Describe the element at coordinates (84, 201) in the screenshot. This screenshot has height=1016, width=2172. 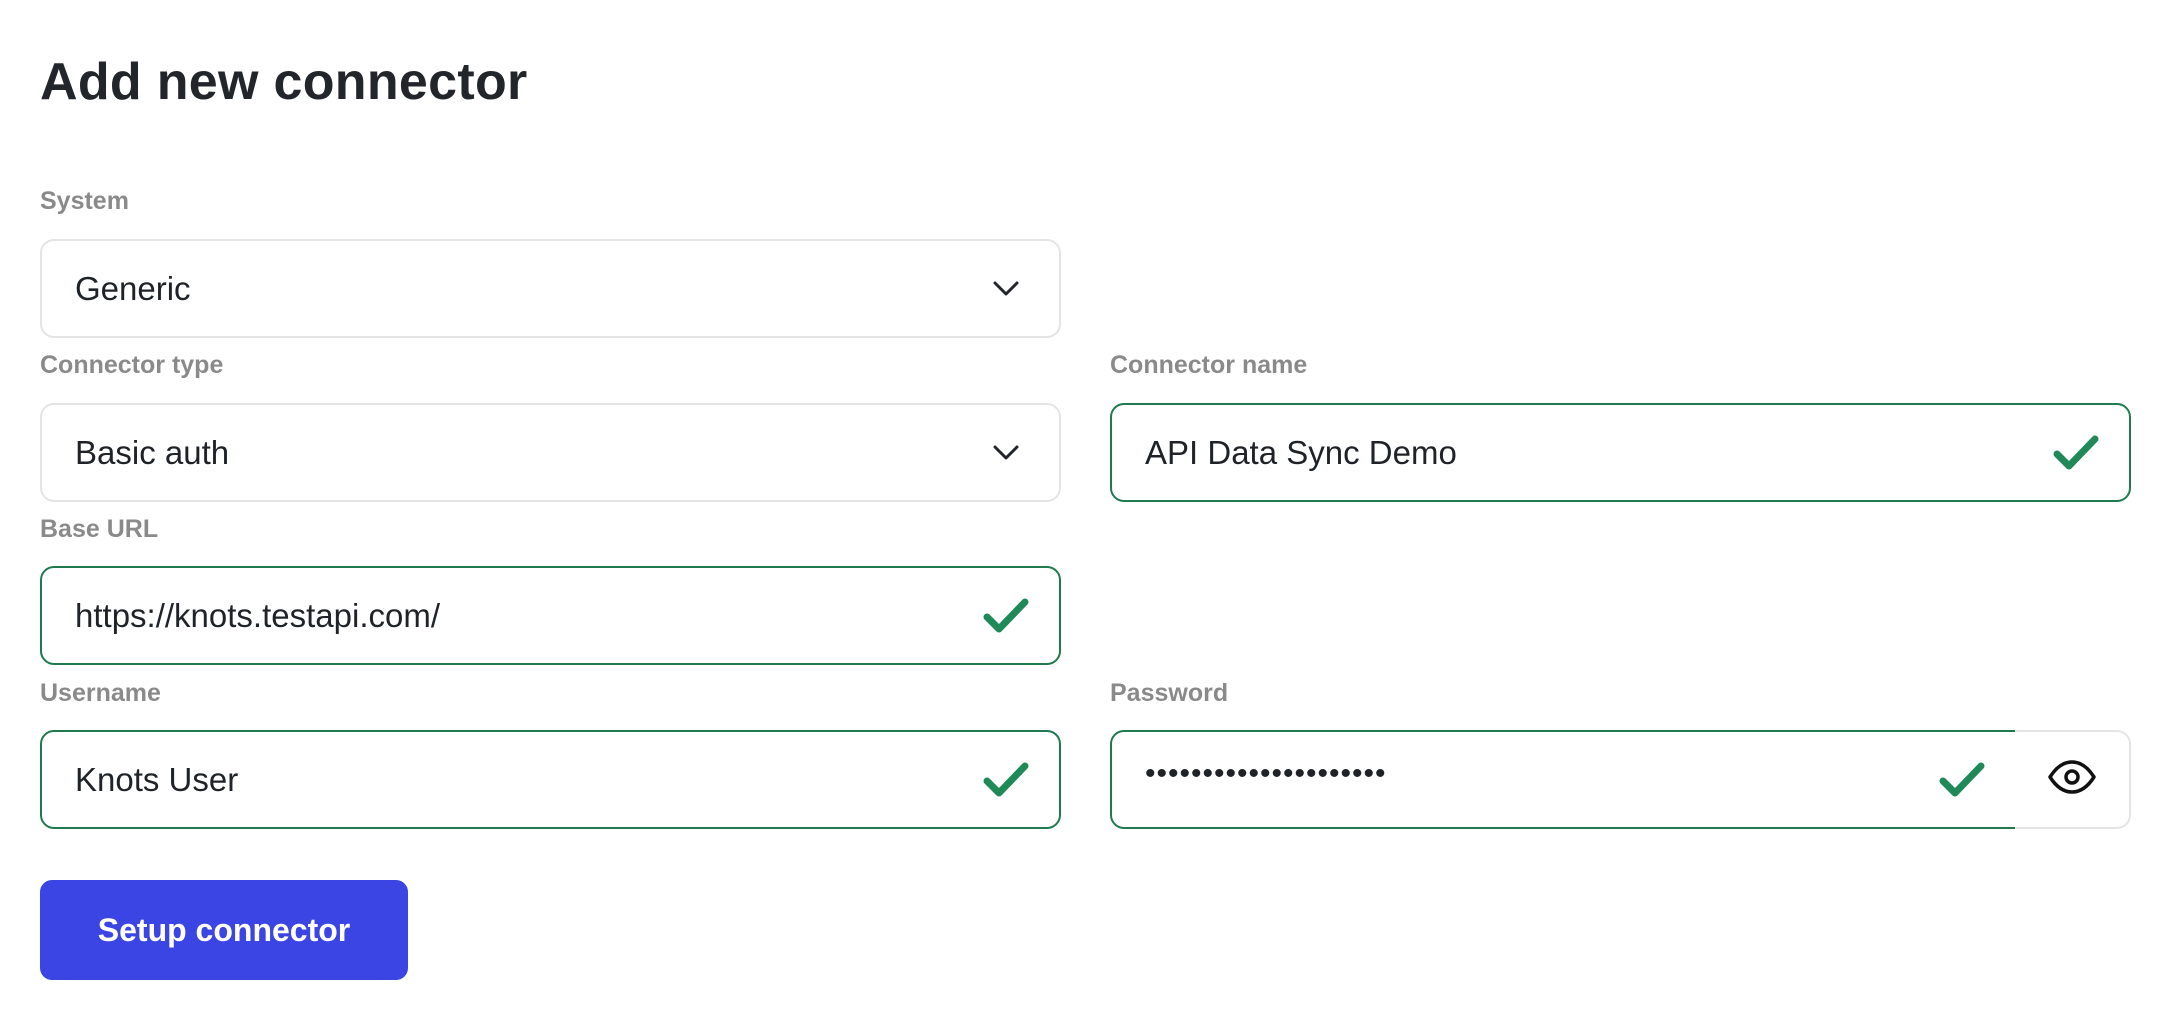
I see `system-label: System` at that location.